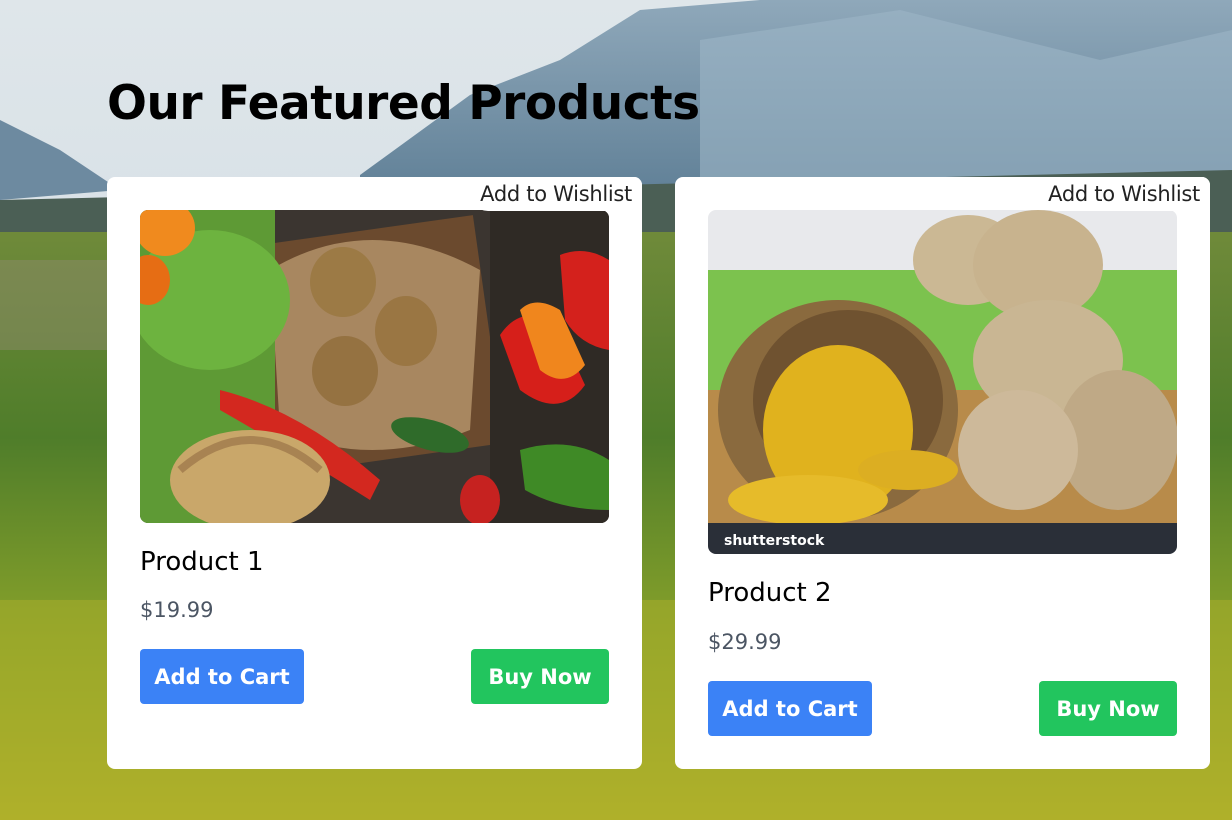  I want to click on product-image-vegetables, so click(374, 366).